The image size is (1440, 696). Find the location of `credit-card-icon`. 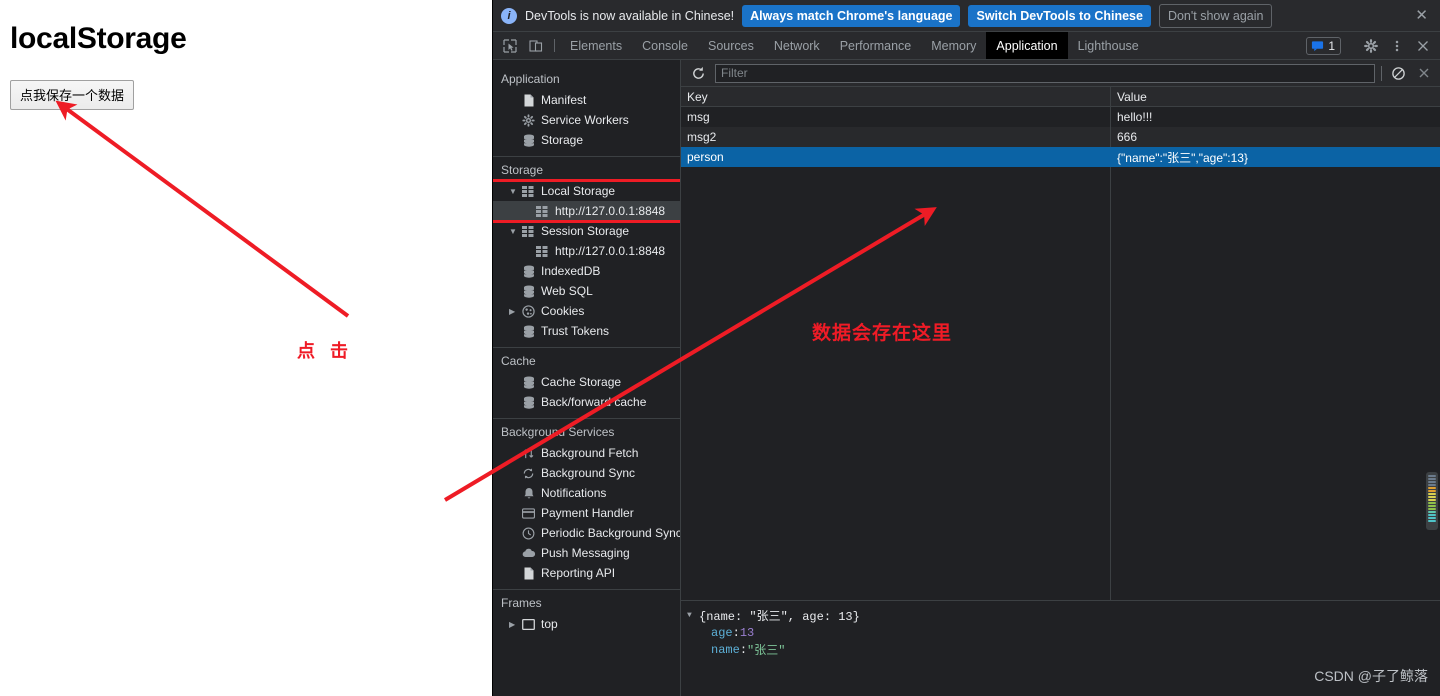

credit-card-icon is located at coordinates (528, 513).